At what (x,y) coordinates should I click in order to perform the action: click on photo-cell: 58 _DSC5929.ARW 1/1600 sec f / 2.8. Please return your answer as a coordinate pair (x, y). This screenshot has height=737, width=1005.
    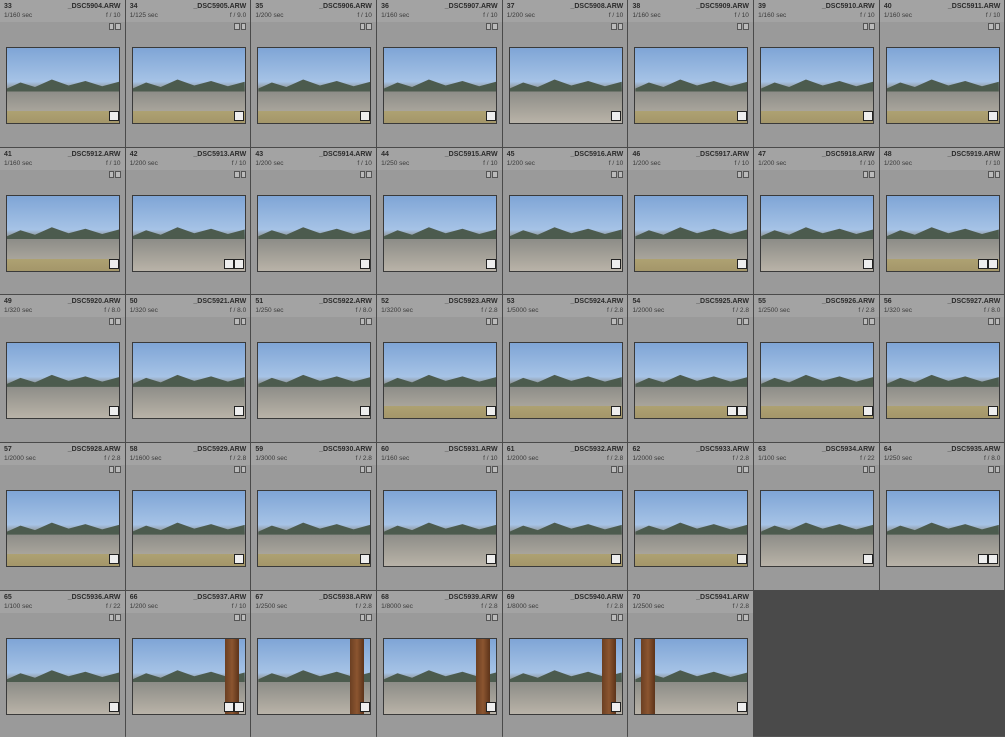
    Looking at the image, I should click on (188, 516).